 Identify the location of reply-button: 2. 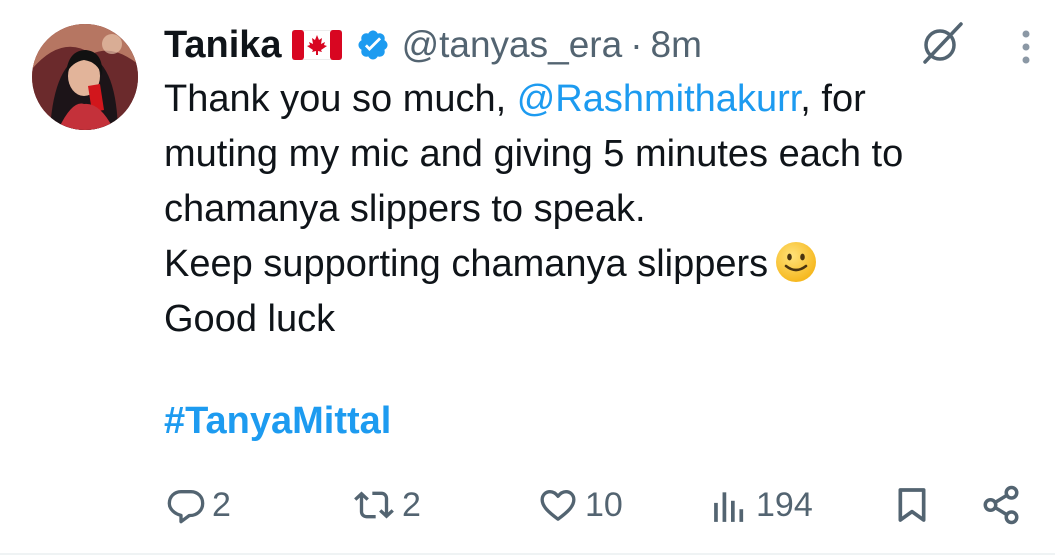
(198, 505).